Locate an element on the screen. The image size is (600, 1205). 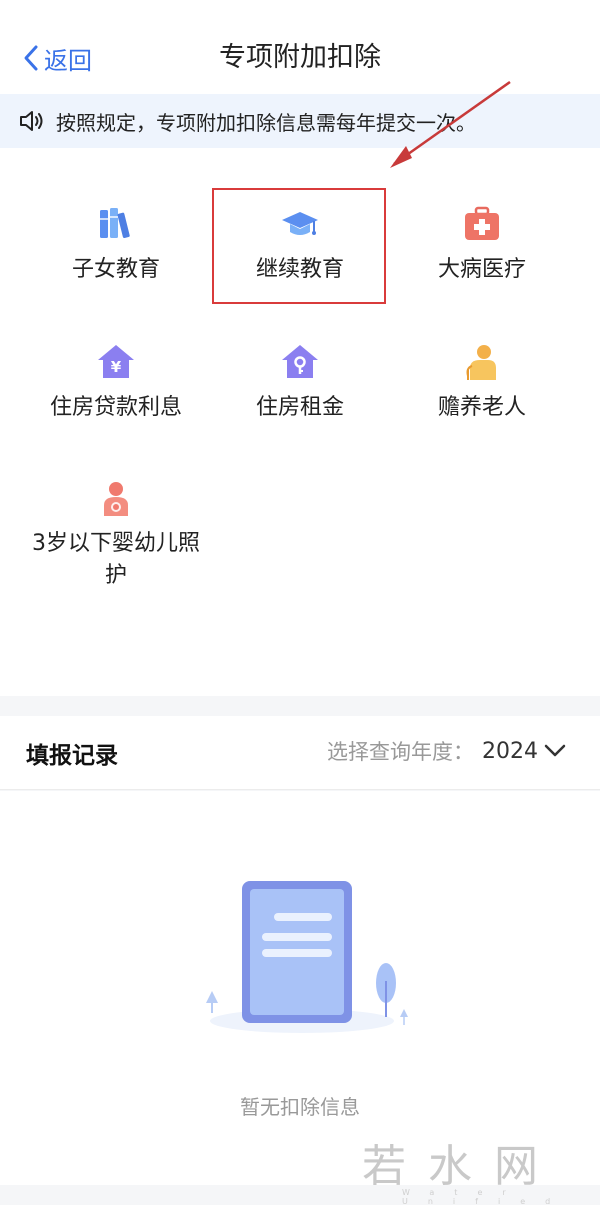
category-elderly-support: 赡养老人 is located at coordinates (482, 383).